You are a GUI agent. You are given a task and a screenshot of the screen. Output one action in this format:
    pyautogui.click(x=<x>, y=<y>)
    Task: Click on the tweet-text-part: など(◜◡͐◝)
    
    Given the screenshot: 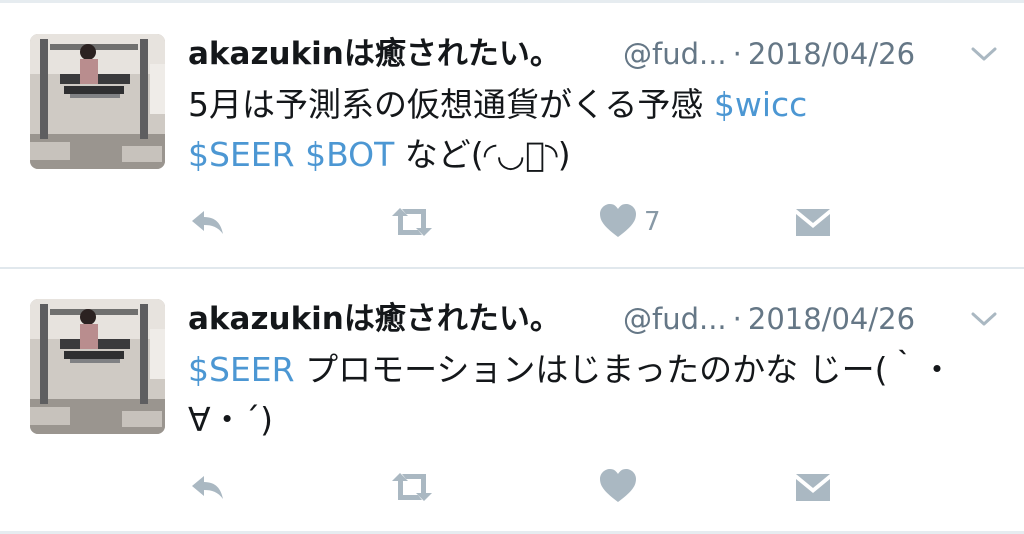 What is the action you would take?
    pyautogui.click(x=482, y=154)
    